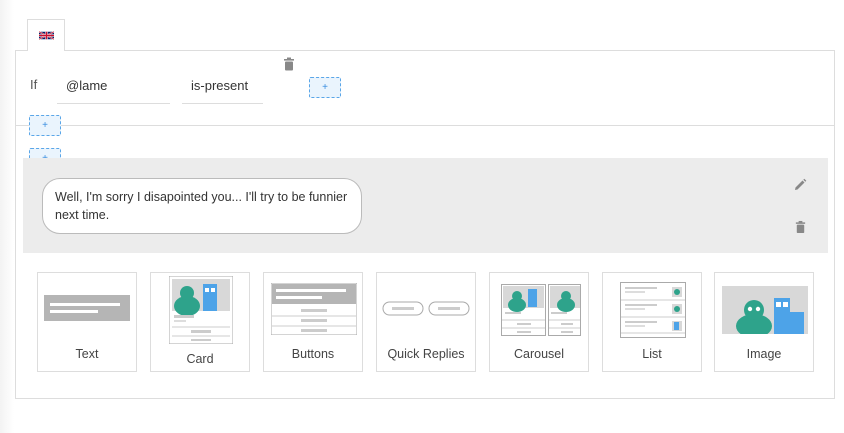 The image size is (844, 433). I want to click on message-type-label: Text, so click(87, 354).